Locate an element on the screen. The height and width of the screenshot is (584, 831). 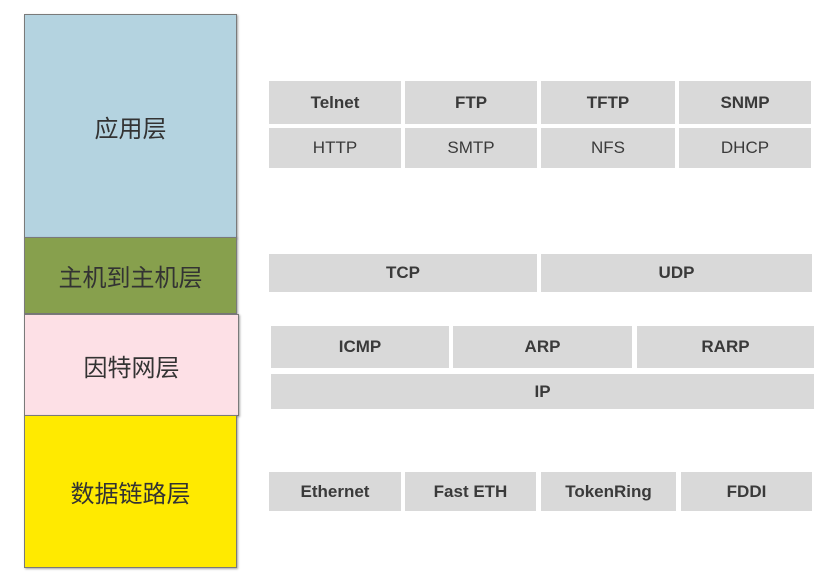
protocol-label: SMTP is located at coordinates (471, 147).